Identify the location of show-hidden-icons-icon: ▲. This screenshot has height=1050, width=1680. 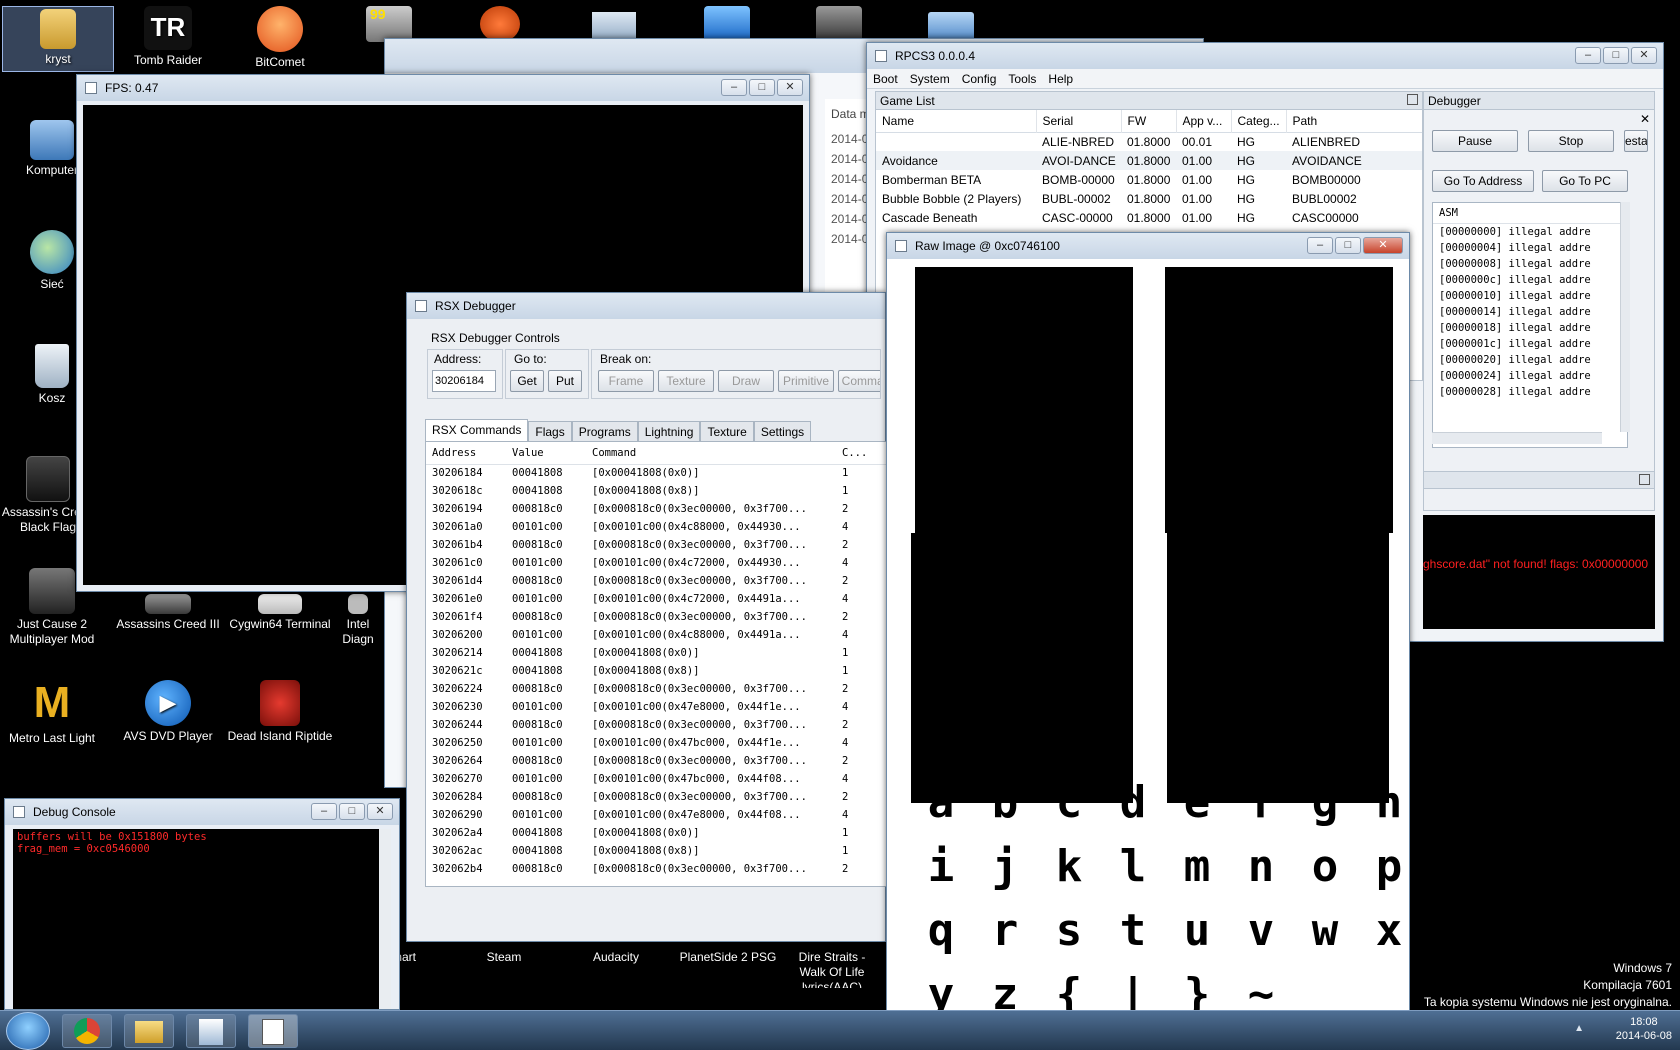
(1579, 1028).